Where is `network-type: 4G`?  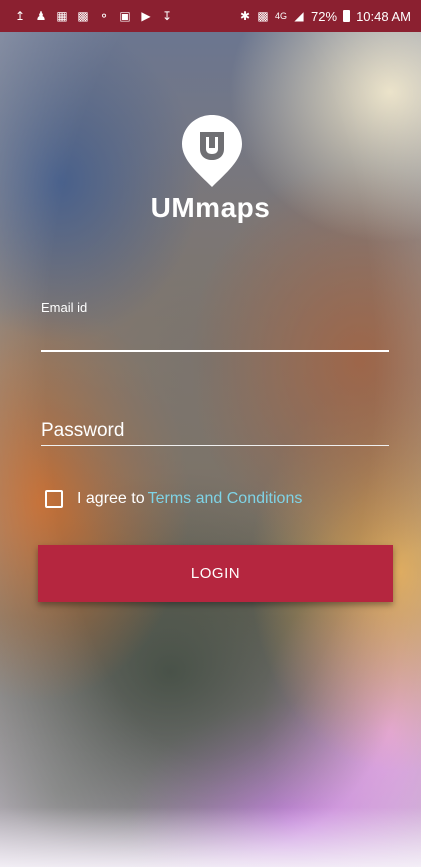 network-type: 4G is located at coordinates (281, 16).